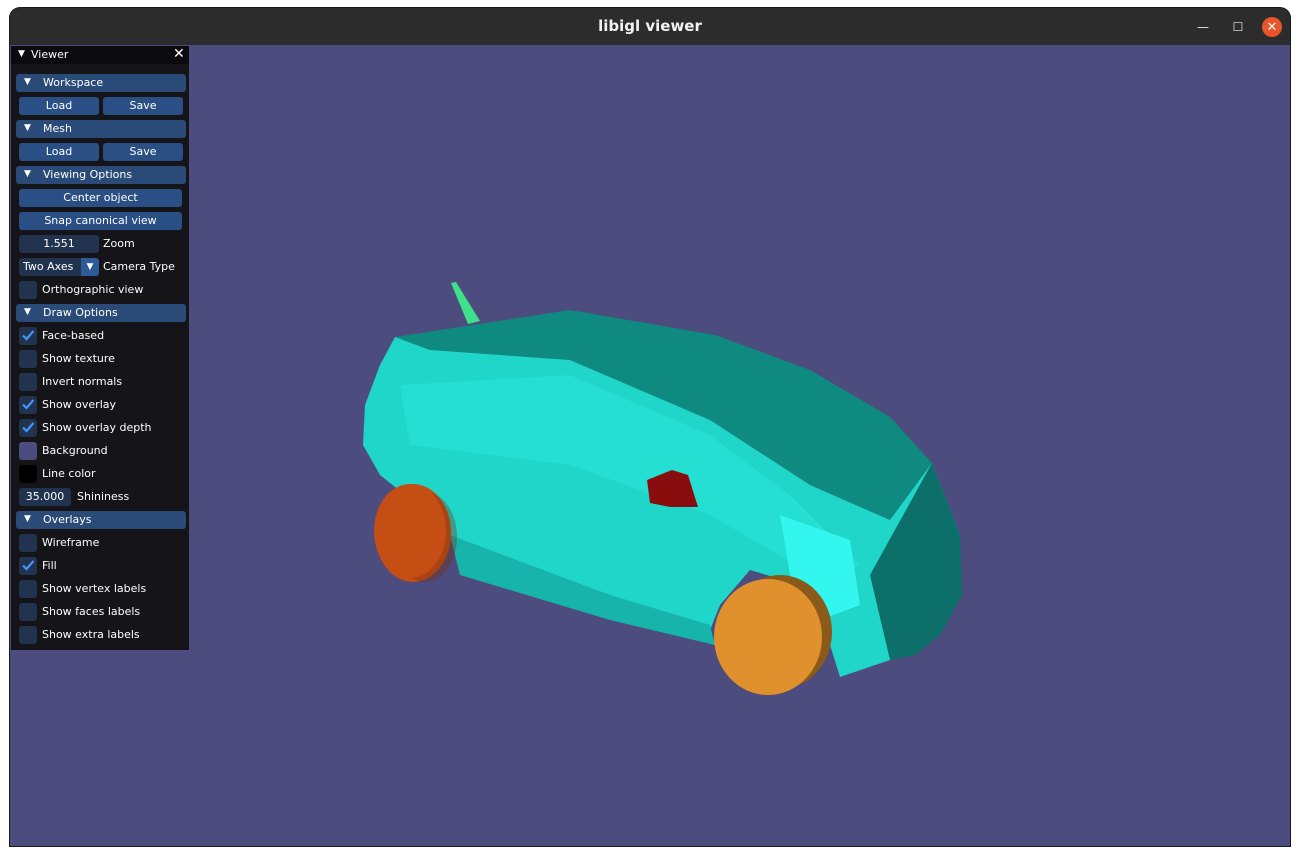 This screenshot has width=1300, height=855. I want to click on workspace-load-button: Load, so click(59, 106).